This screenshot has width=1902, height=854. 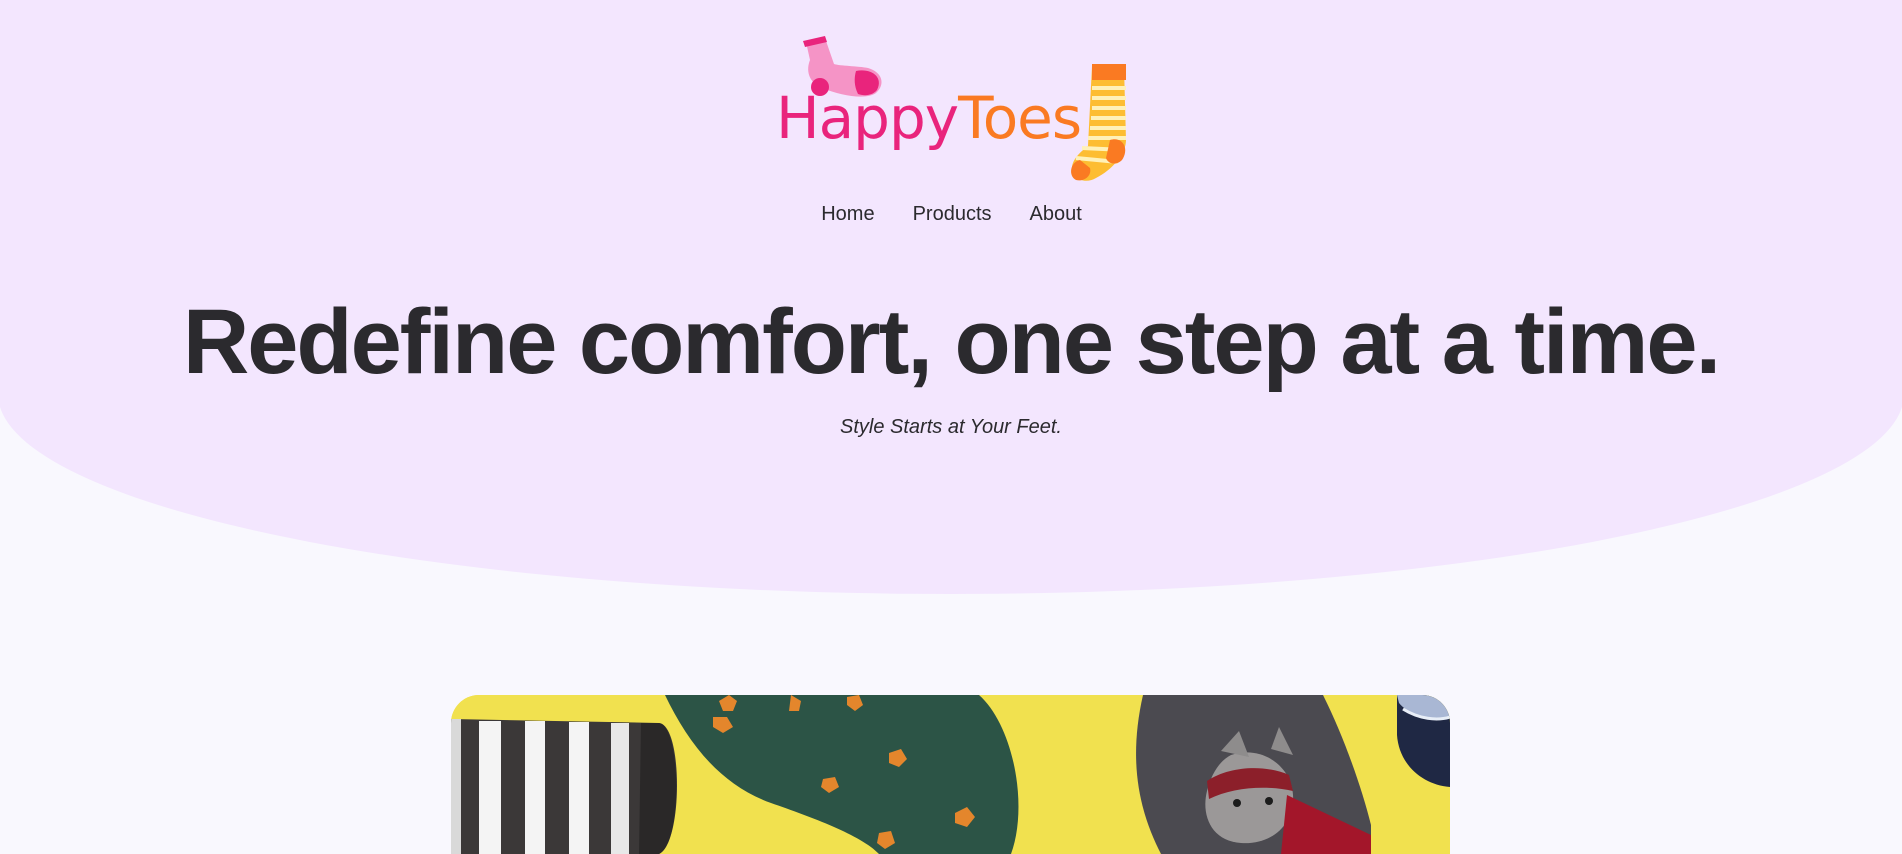 What do you see at coordinates (951, 342) in the screenshot?
I see `hero-headline: Redefine comfort, one step at a time.` at bounding box center [951, 342].